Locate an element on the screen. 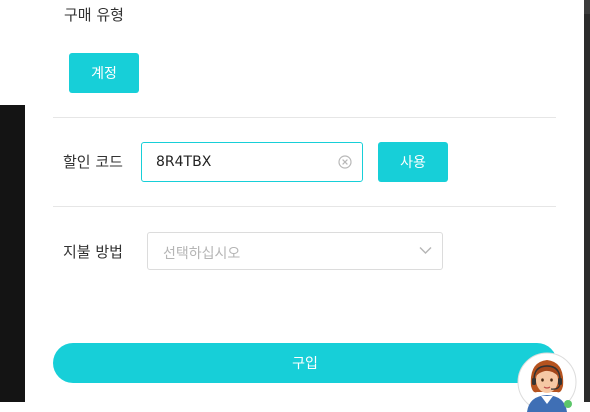 This screenshot has width=590, height=412. discount-code-input is located at coordinates (241, 162).